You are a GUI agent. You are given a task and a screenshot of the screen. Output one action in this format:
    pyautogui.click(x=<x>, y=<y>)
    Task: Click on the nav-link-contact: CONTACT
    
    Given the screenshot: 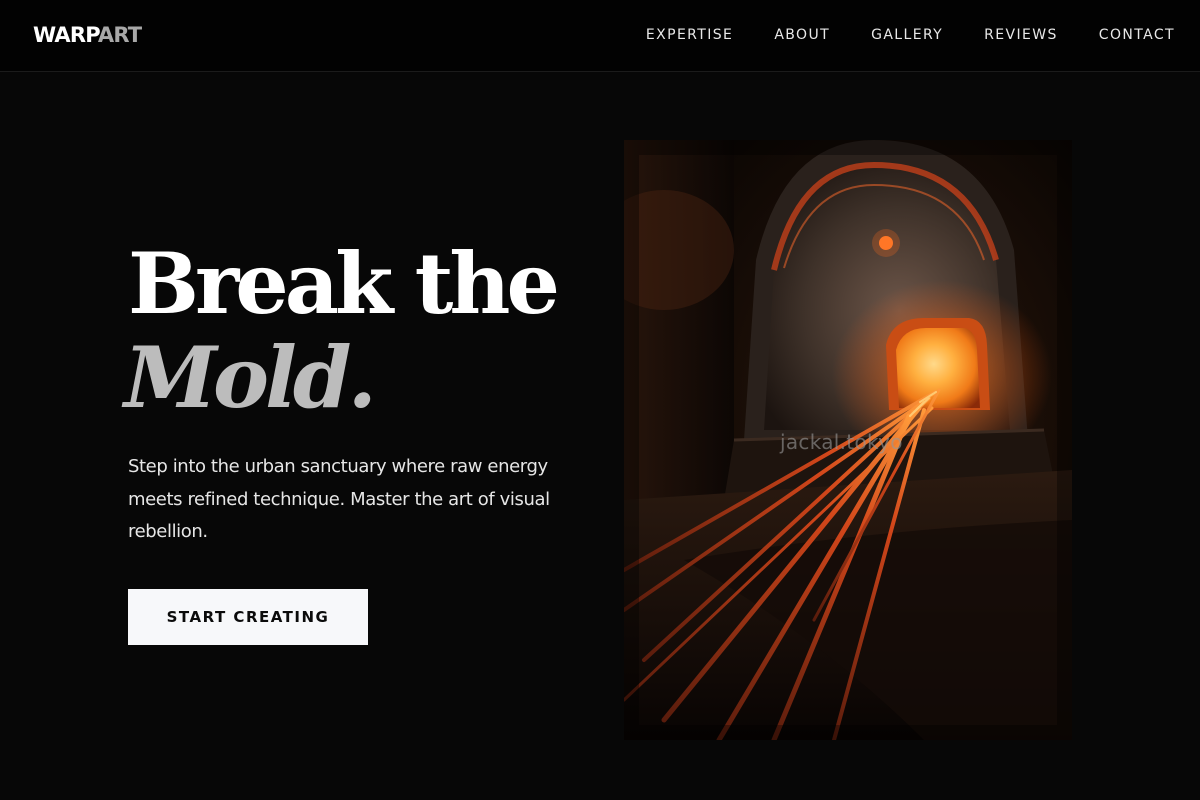 What is the action you would take?
    pyautogui.click(x=1137, y=35)
    